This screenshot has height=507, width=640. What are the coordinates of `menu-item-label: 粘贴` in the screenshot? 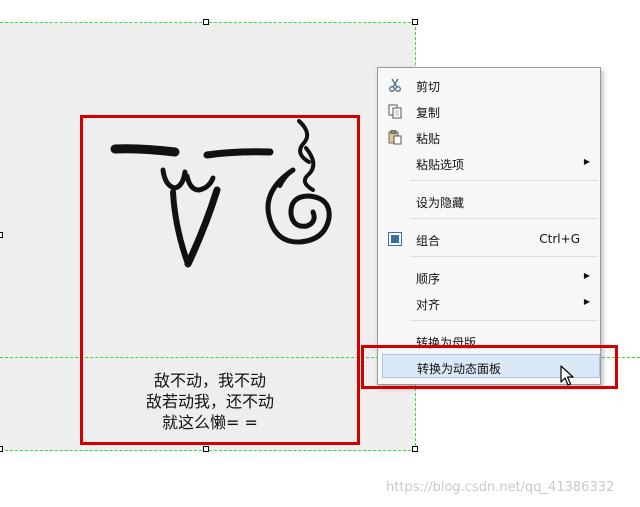 It's located at (428, 139).